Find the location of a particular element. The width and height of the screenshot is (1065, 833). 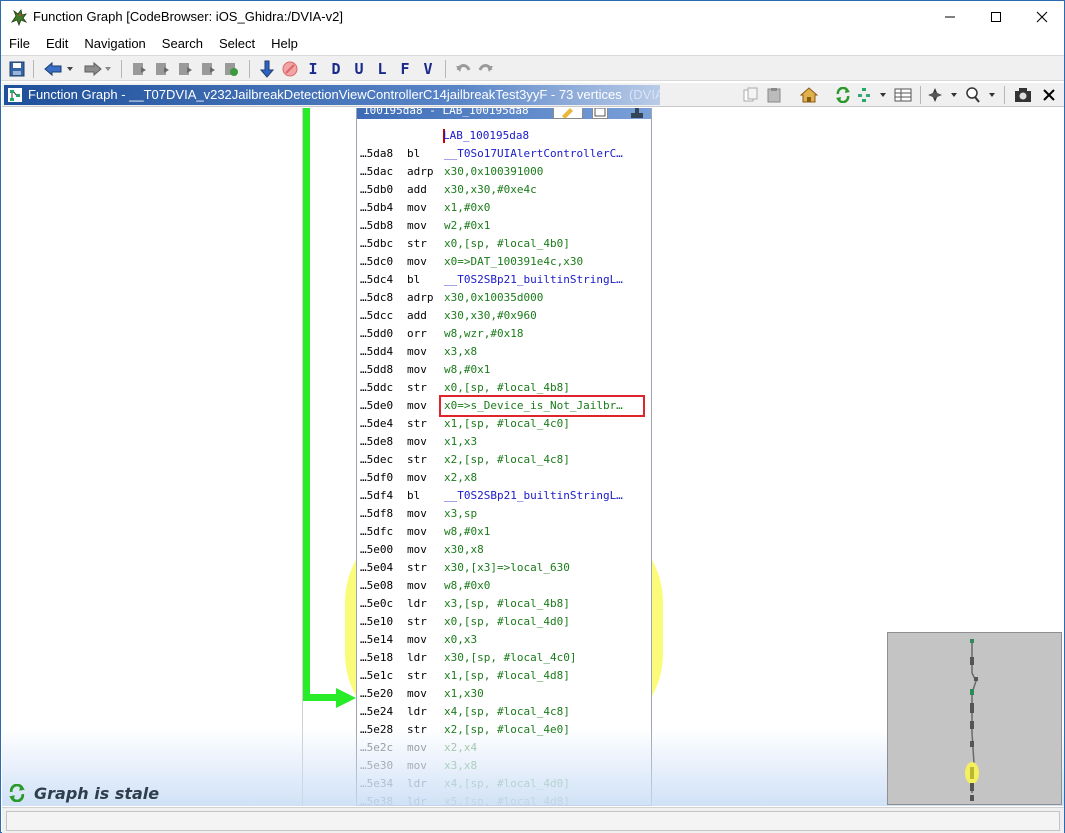

instruction-operands: x1,x3 is located at coordinates (460, 441).